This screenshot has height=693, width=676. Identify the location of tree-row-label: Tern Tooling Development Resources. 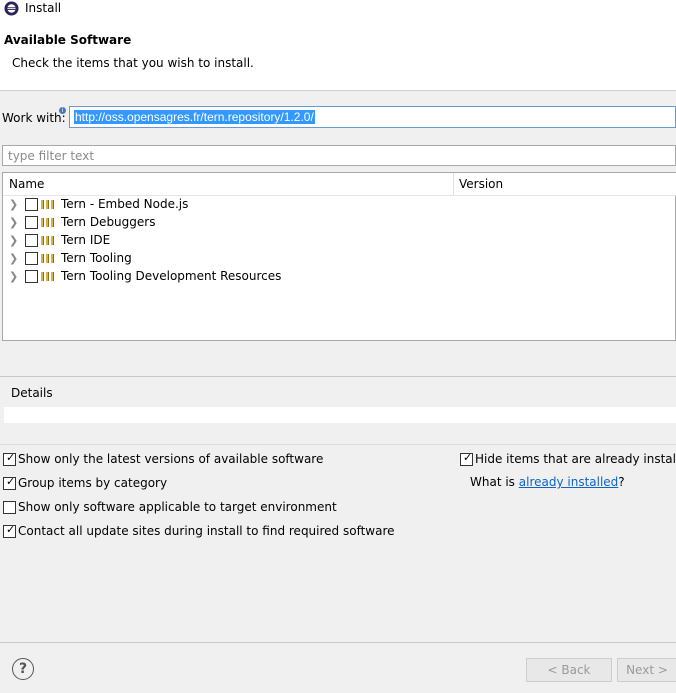
(171, 276).